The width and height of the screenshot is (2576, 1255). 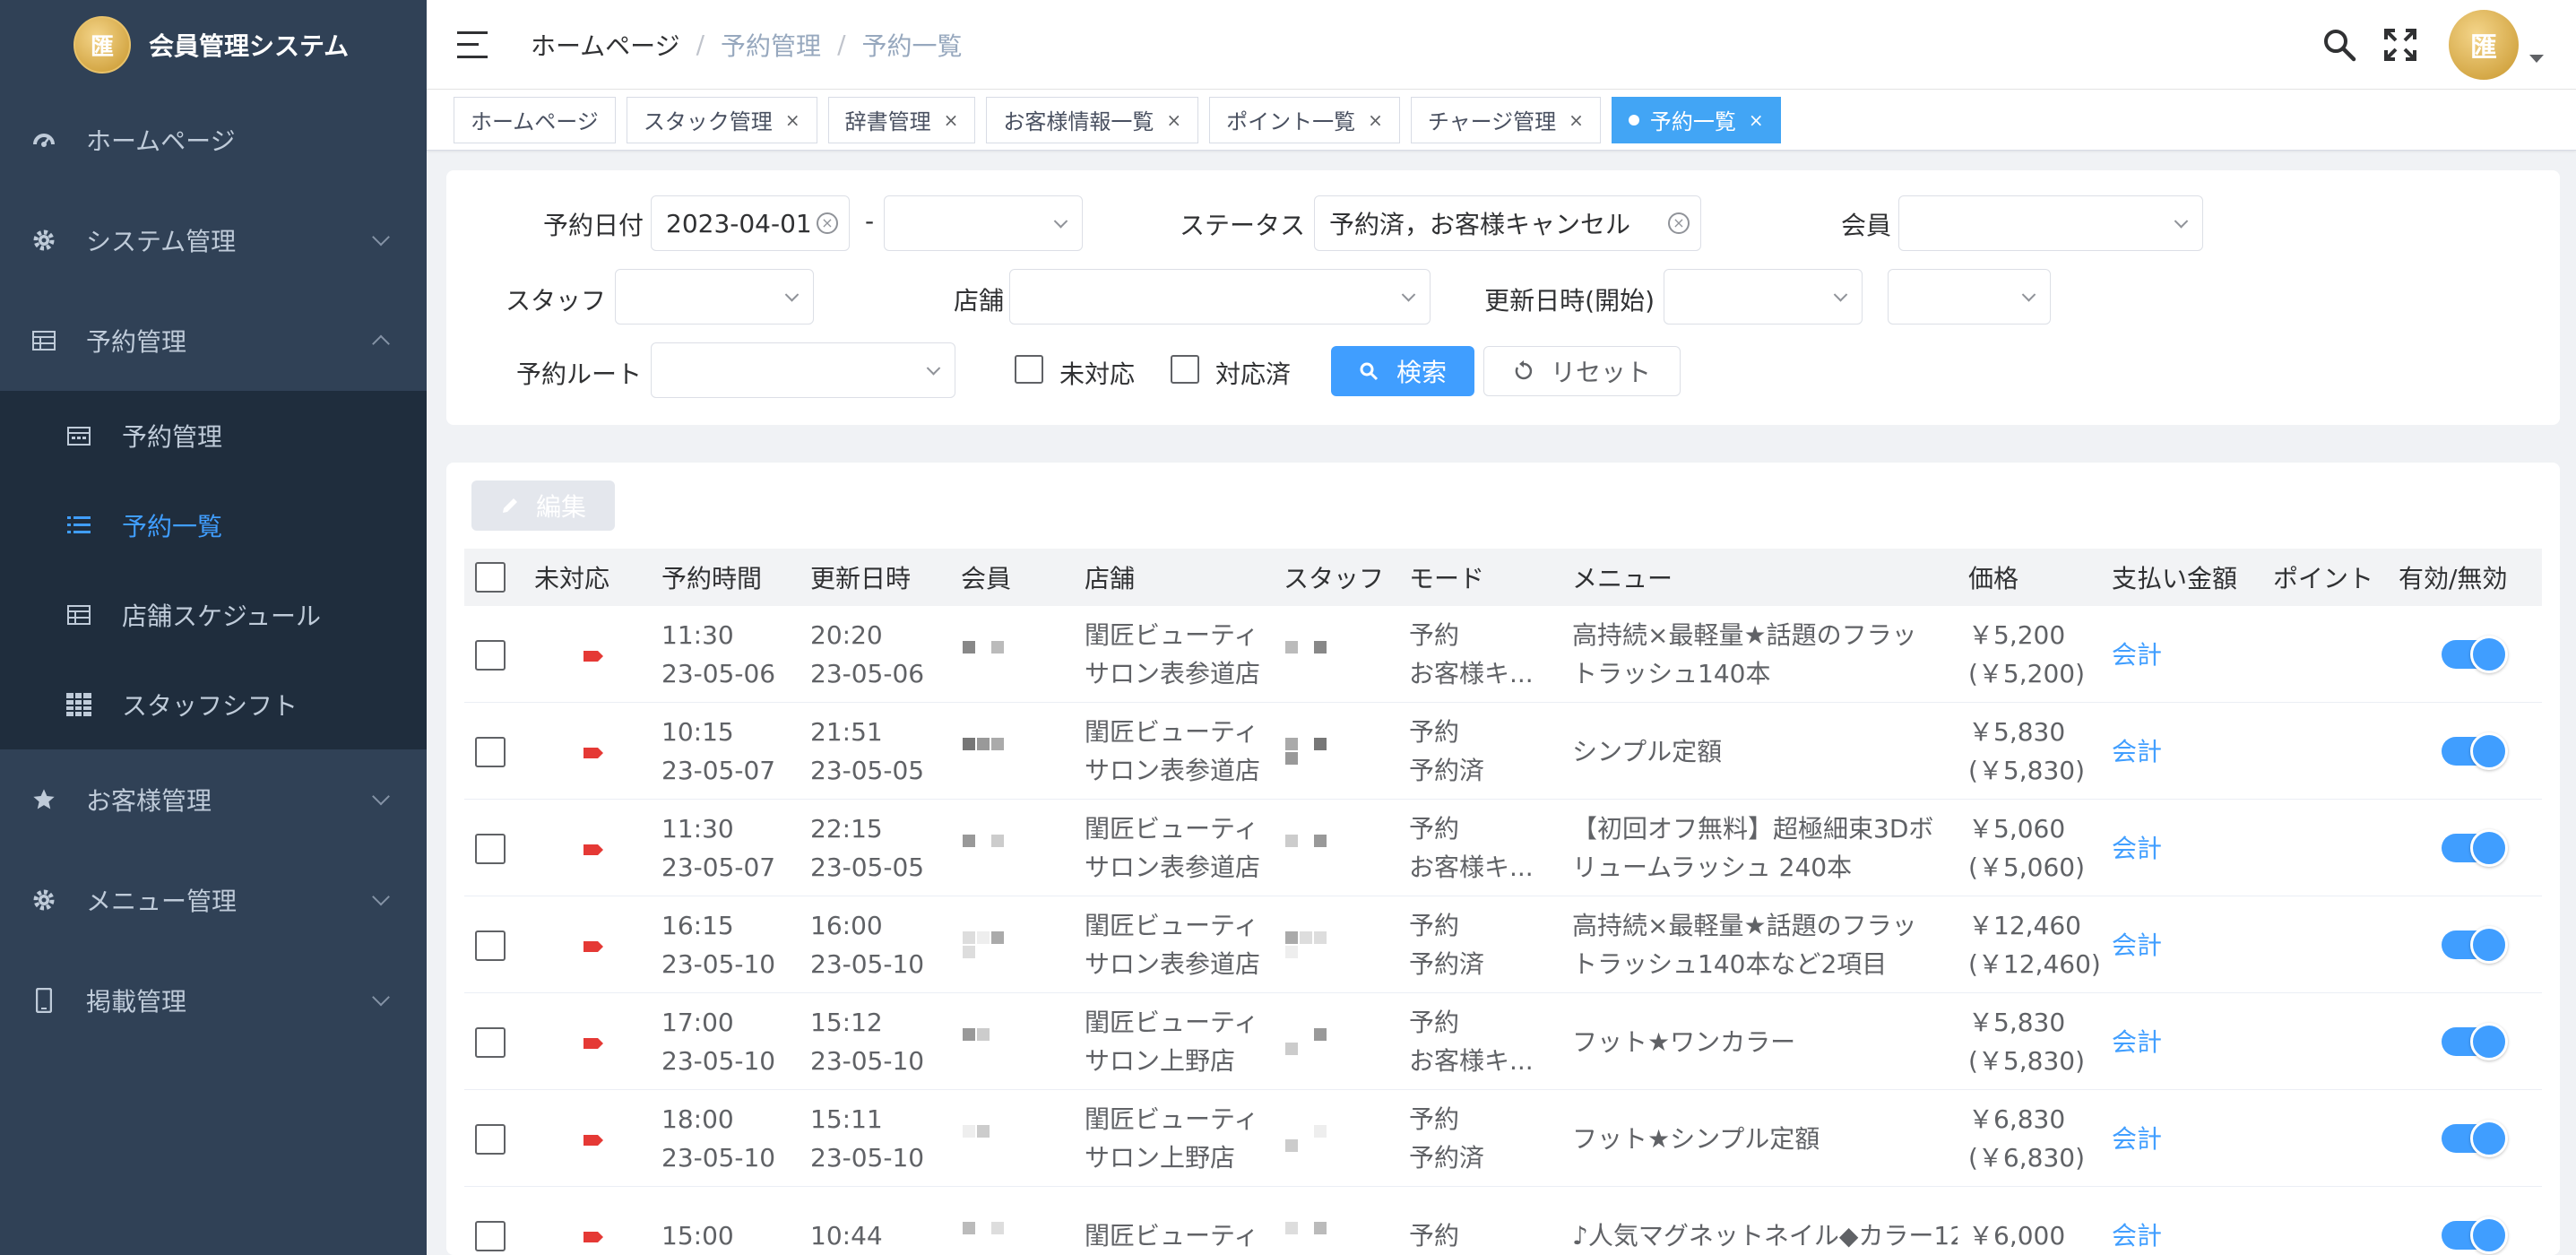 I want to click on reset-button: リセット, so click(x=1582, y=371).